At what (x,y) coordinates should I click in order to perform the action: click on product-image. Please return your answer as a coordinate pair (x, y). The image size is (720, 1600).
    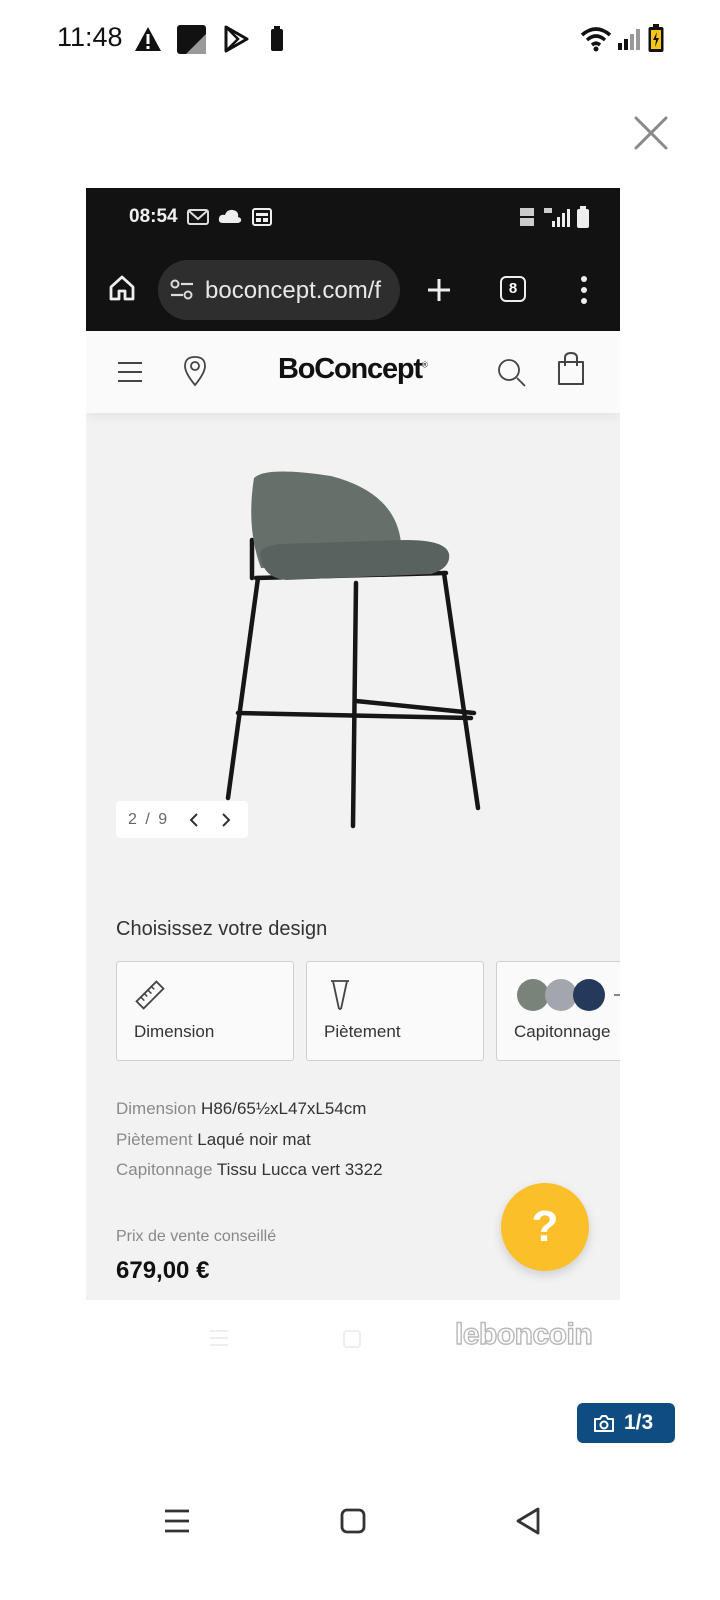
    Looking at the image, I should click on (356, 653).